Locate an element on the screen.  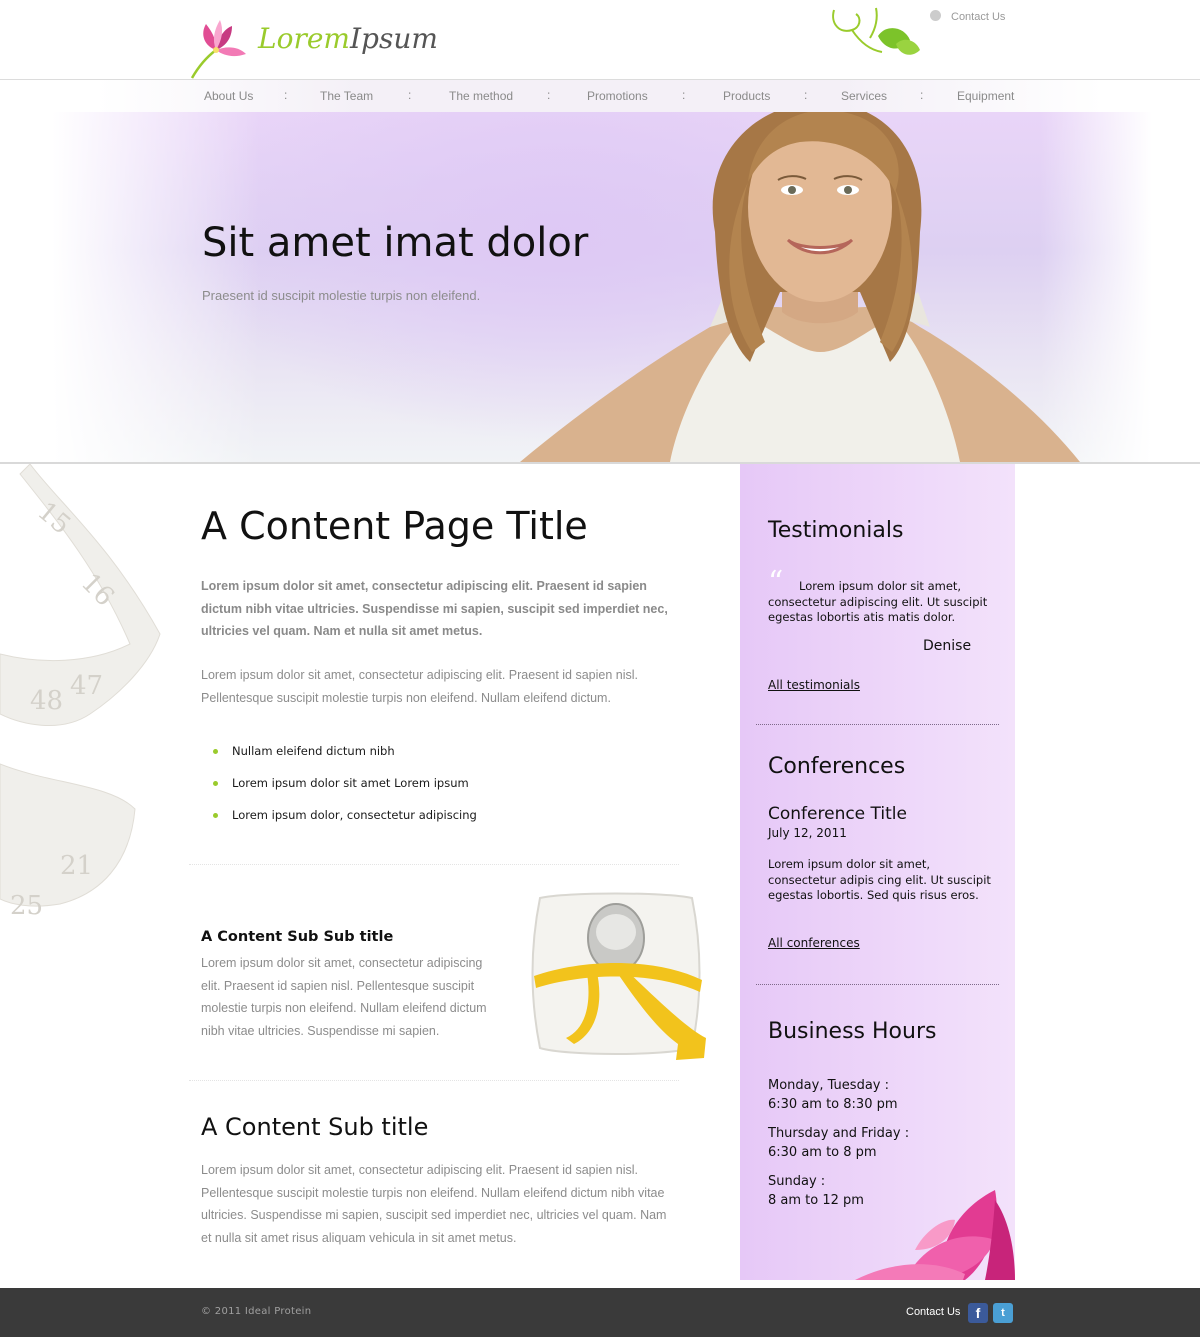
list-item: Nullam eleifend dictum nibh is located at coordinates (339, 756).